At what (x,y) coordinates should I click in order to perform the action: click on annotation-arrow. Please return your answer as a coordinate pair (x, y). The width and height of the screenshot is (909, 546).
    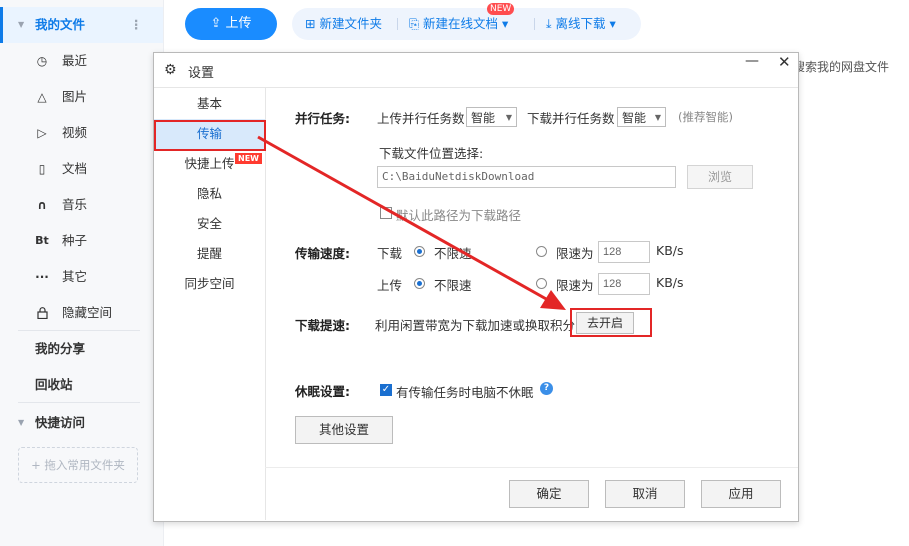
    Looking at the image, I should click on (411, 222).